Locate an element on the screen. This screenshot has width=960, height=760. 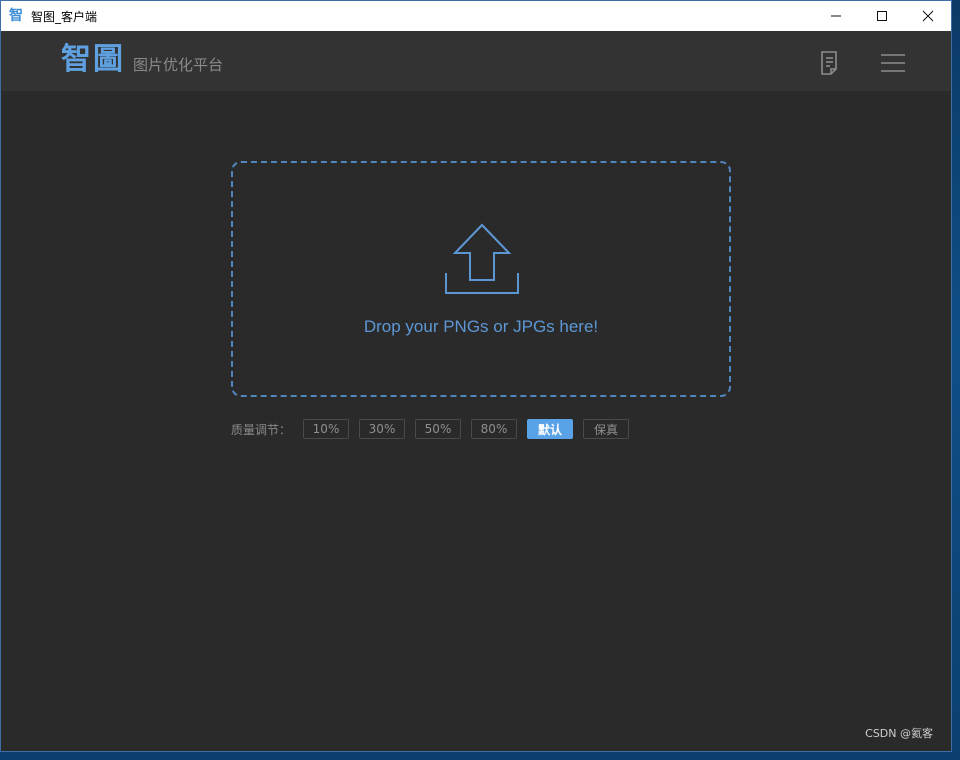
brand: 智圖 图片优化平台 is located at coordinates (142, 60).